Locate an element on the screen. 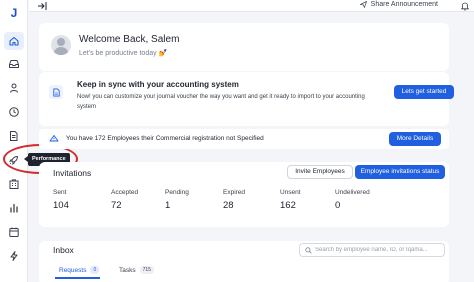  bell-icon is located at coordinates (465, 6).